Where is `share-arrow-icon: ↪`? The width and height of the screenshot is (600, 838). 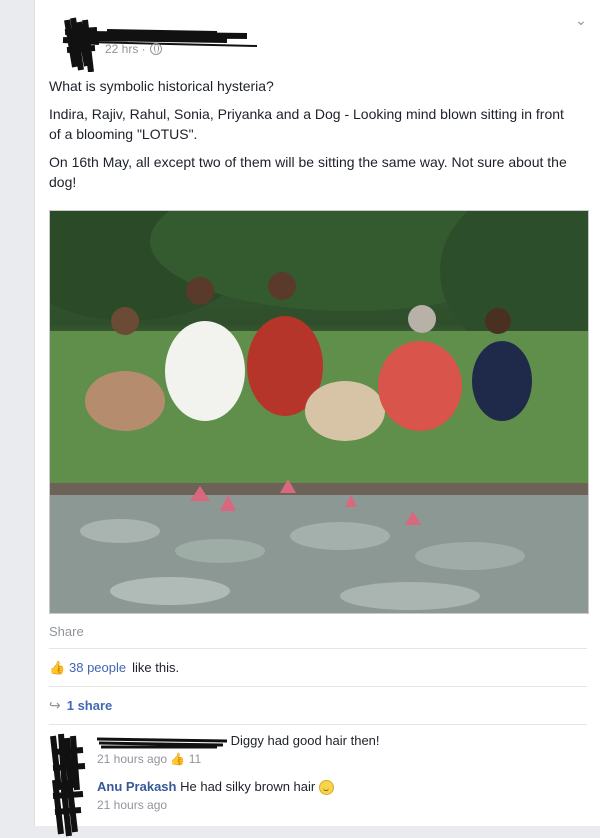 share-arrow-icon: ↪ is located at coordinates (55, 705).